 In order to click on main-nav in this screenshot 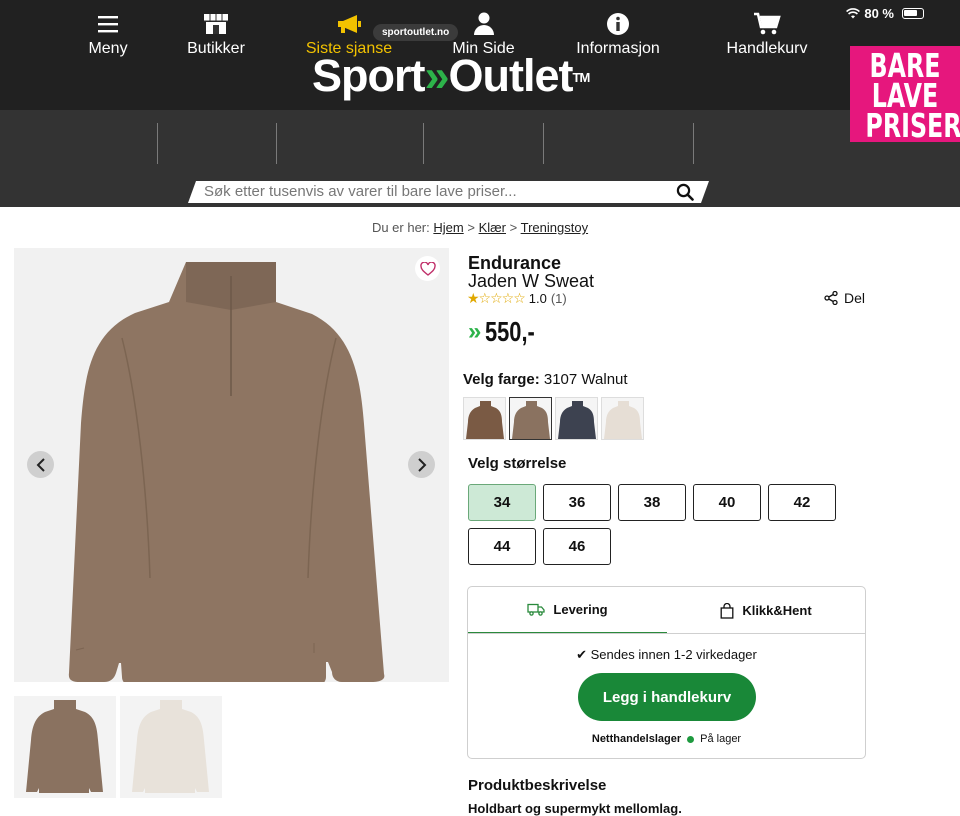, I will do `click(480, 143)`.